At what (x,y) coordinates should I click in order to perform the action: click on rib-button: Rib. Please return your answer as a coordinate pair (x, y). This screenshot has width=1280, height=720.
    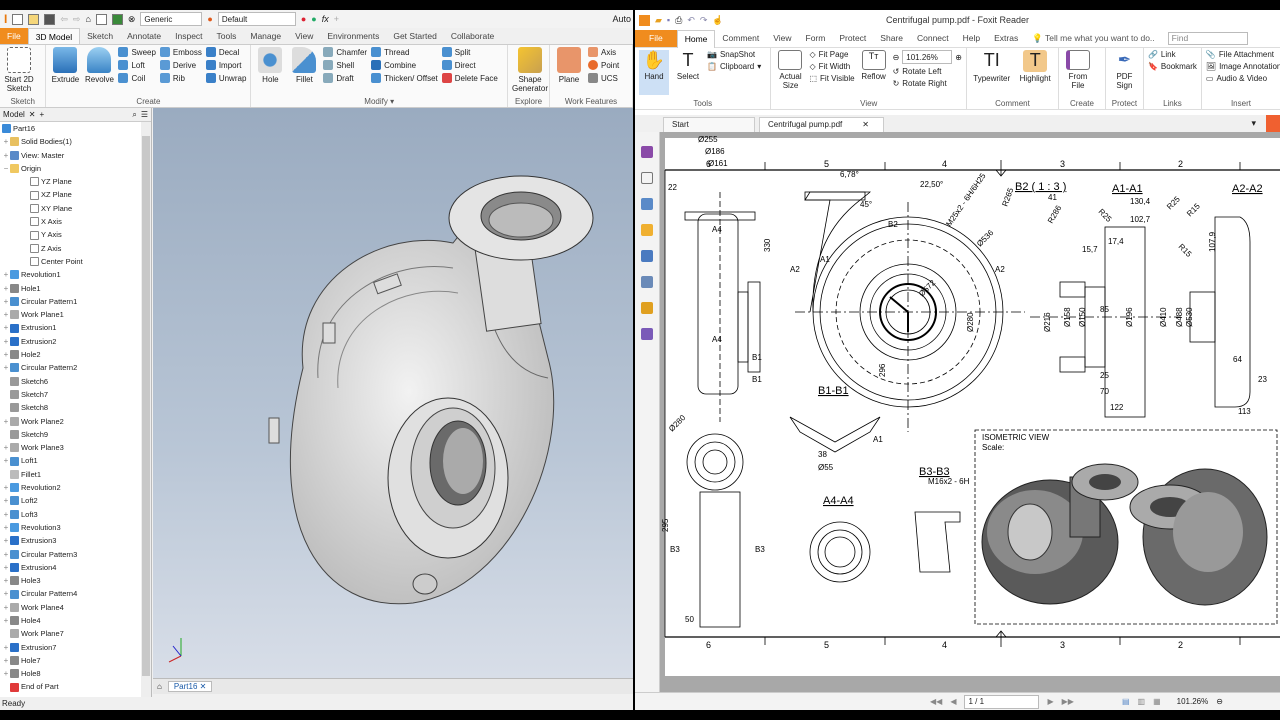
    Looking at the image, I should click on (180, 78).